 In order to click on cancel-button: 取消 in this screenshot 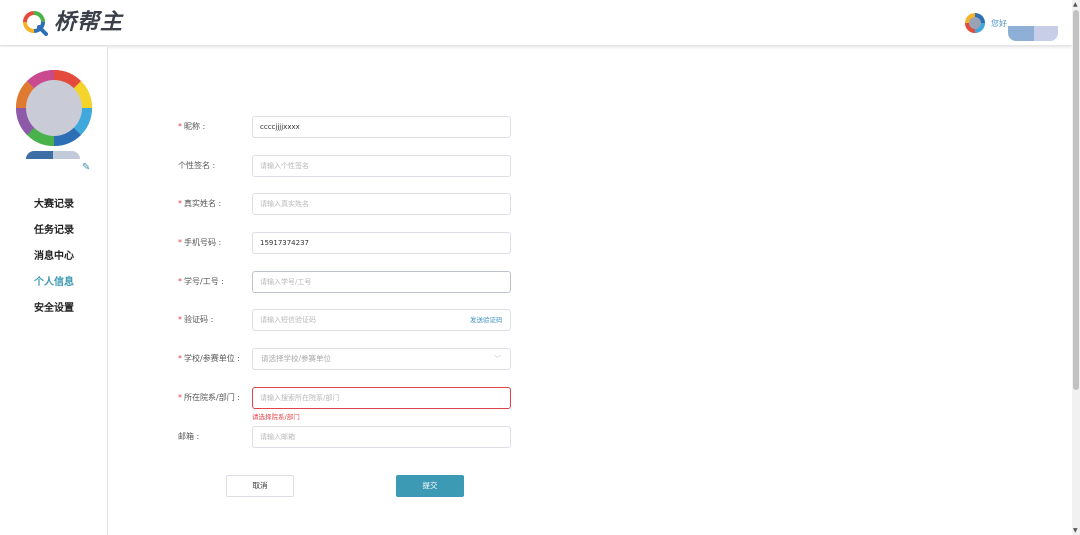, I will do `click(260, 486)`.